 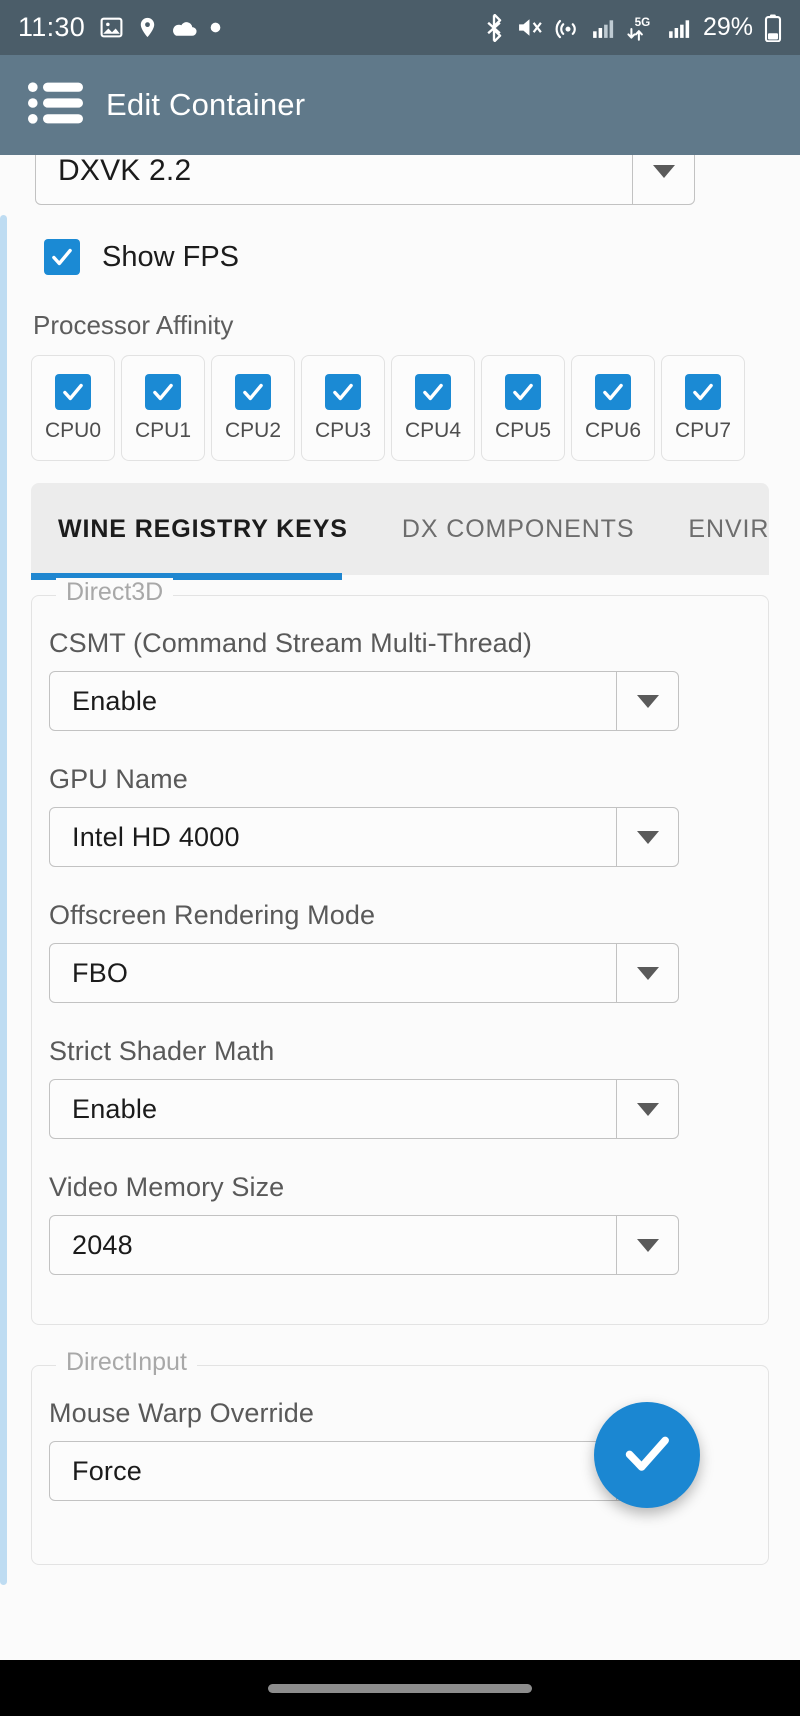 I want to click on system-navigation-bar, so click(x=400, y=1688).